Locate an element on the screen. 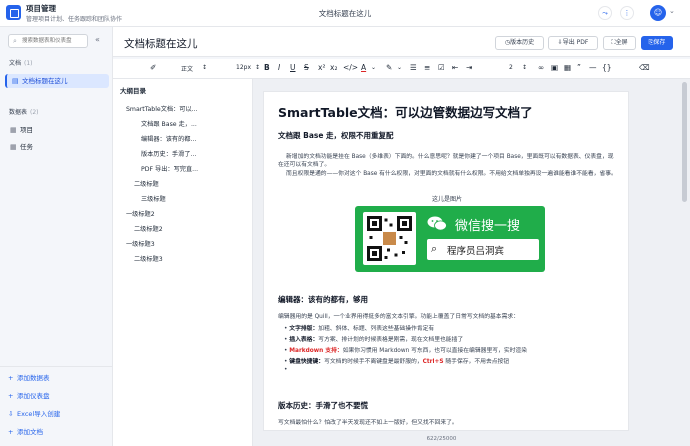 The height and width of the screenshot is (446, 690). clear-format-icon: ⌫ is located at coordinates (644, 67).